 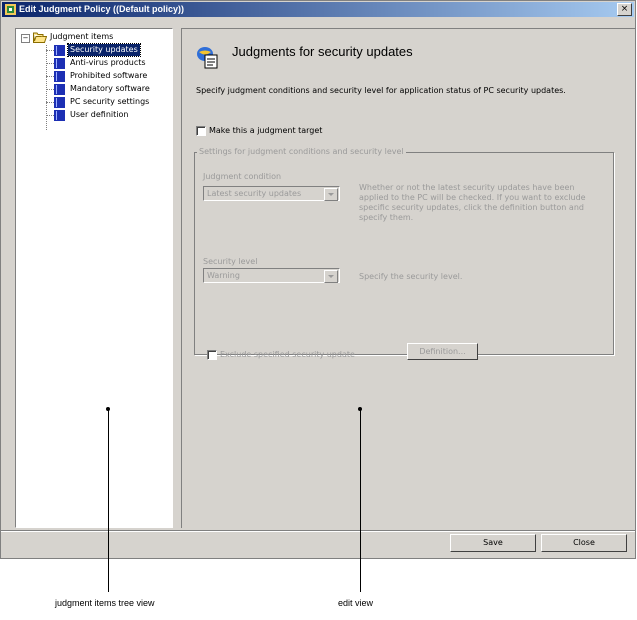 I want to click on edit-view-title: Judgments for security updates, so click(x=322, y=51).